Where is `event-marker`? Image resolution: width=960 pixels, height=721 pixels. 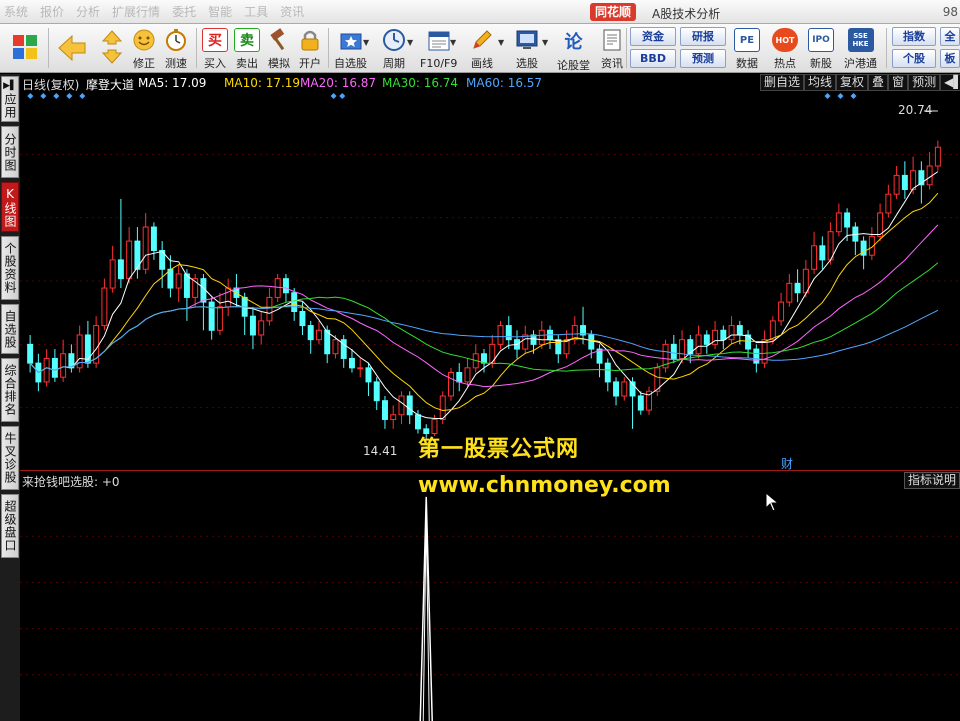
event-marker is located at coordinates (43, 96).